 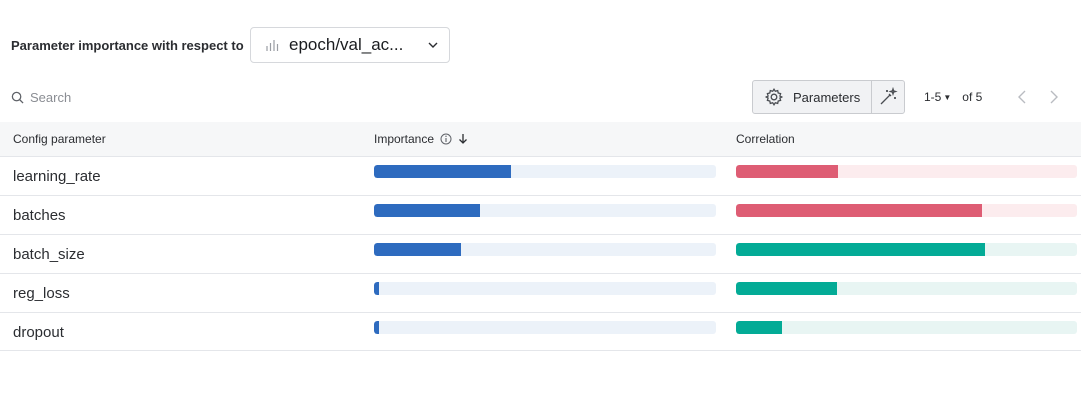 I want to click on param-name: learning_rate, so click(x=57, y=176).